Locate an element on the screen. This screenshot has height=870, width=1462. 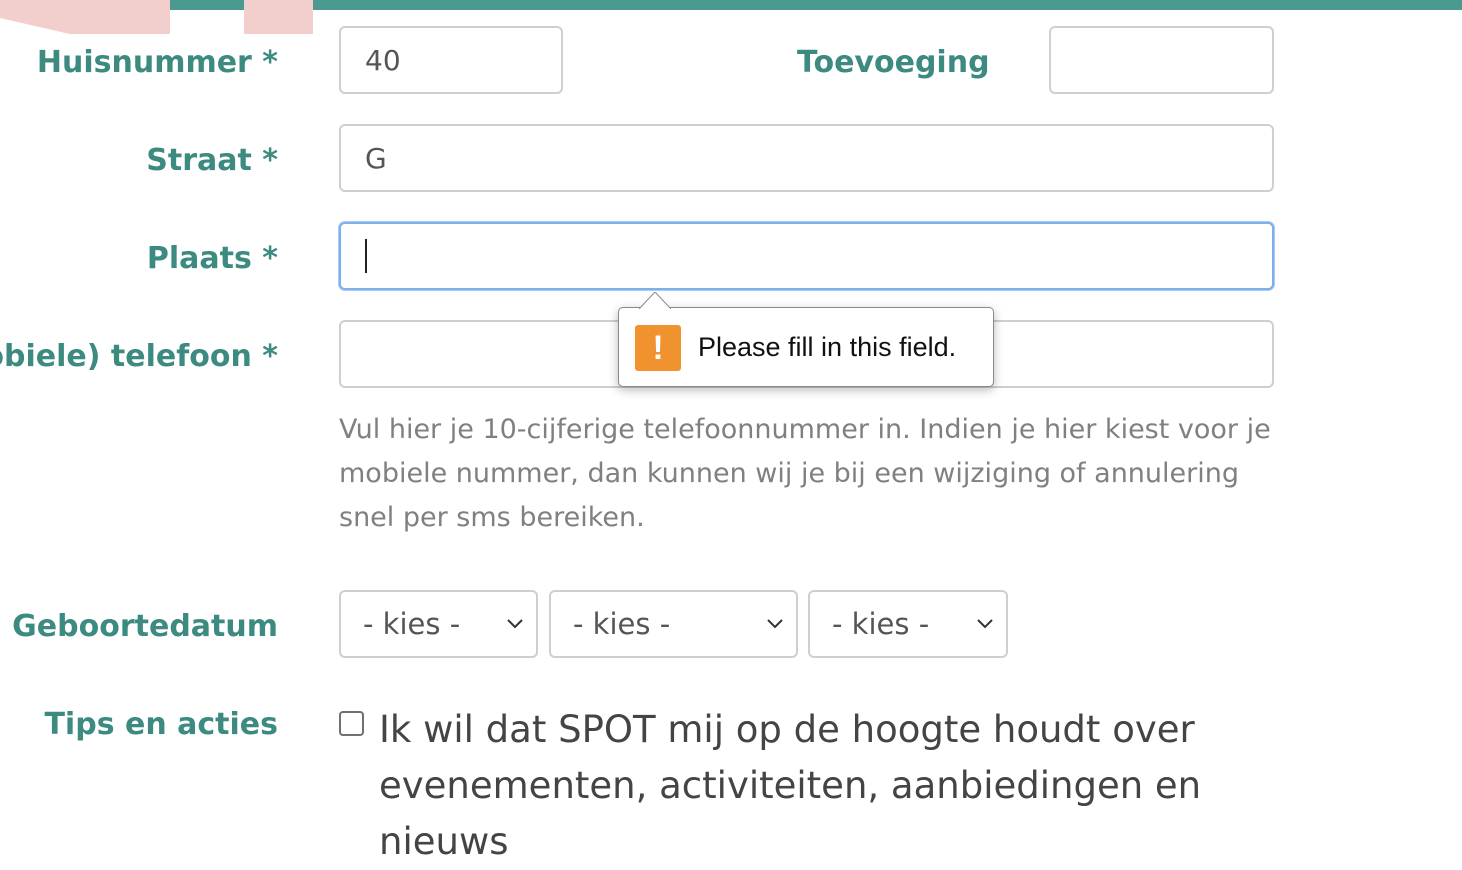
birth-day-selected: - kies - is located at coordinates (412, 624).